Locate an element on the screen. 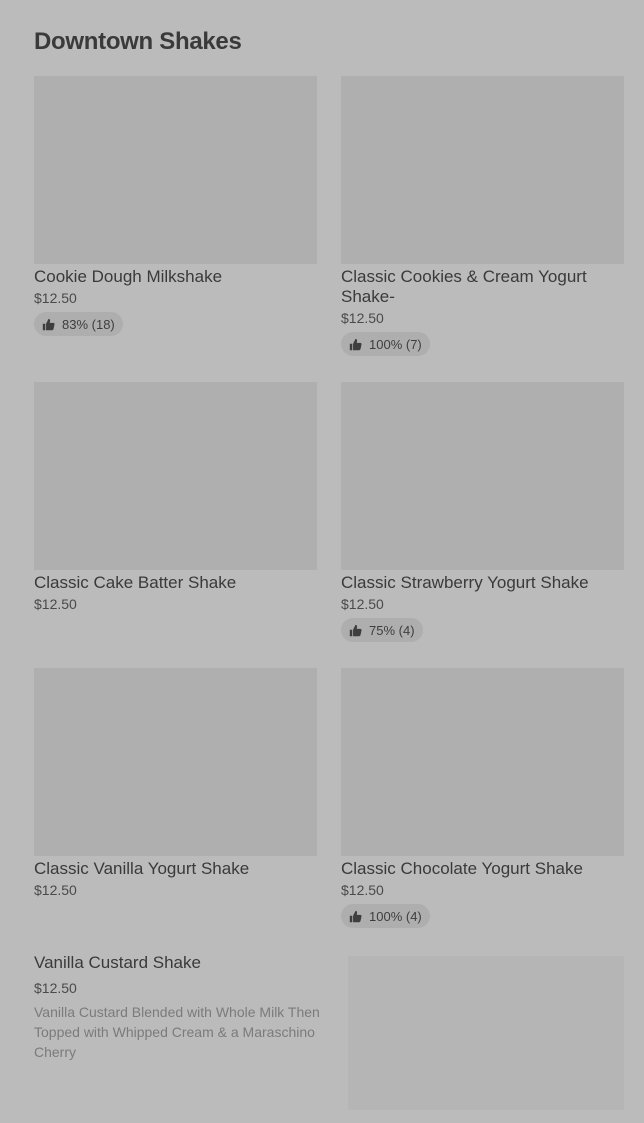 The width and height of the screenshot is (644, 1123). menu-item-card: Classic Cake Batter Shake $12.50 is located at coordinates (175, 497).